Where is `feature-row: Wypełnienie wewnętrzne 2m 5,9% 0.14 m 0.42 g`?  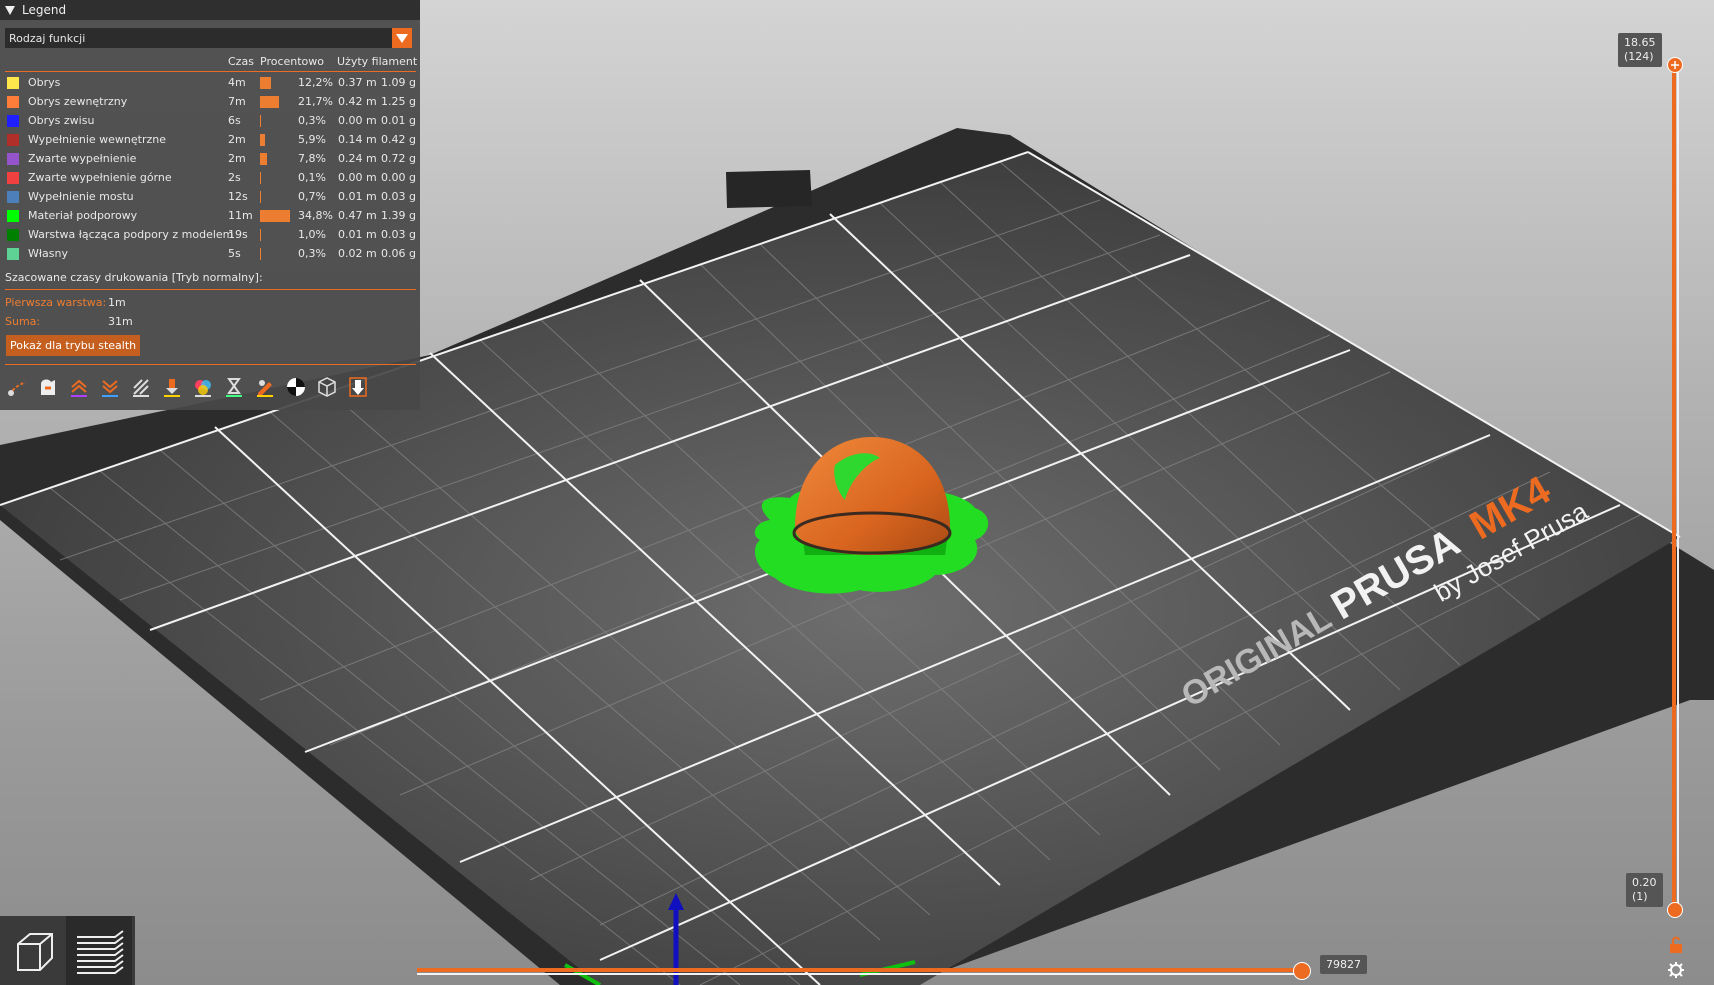 feature-row: Wypełnienie wewnętrzne 2m 5,9% 0.14 m 0.42 g is located at coordinates (210, 140).